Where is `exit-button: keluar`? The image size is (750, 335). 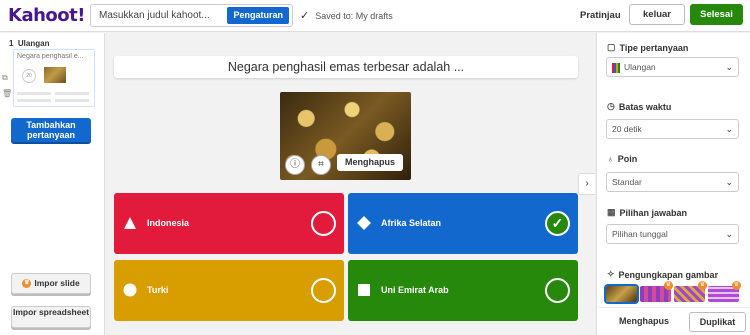
exit-button: keluar is located at coordinates (657, 14).